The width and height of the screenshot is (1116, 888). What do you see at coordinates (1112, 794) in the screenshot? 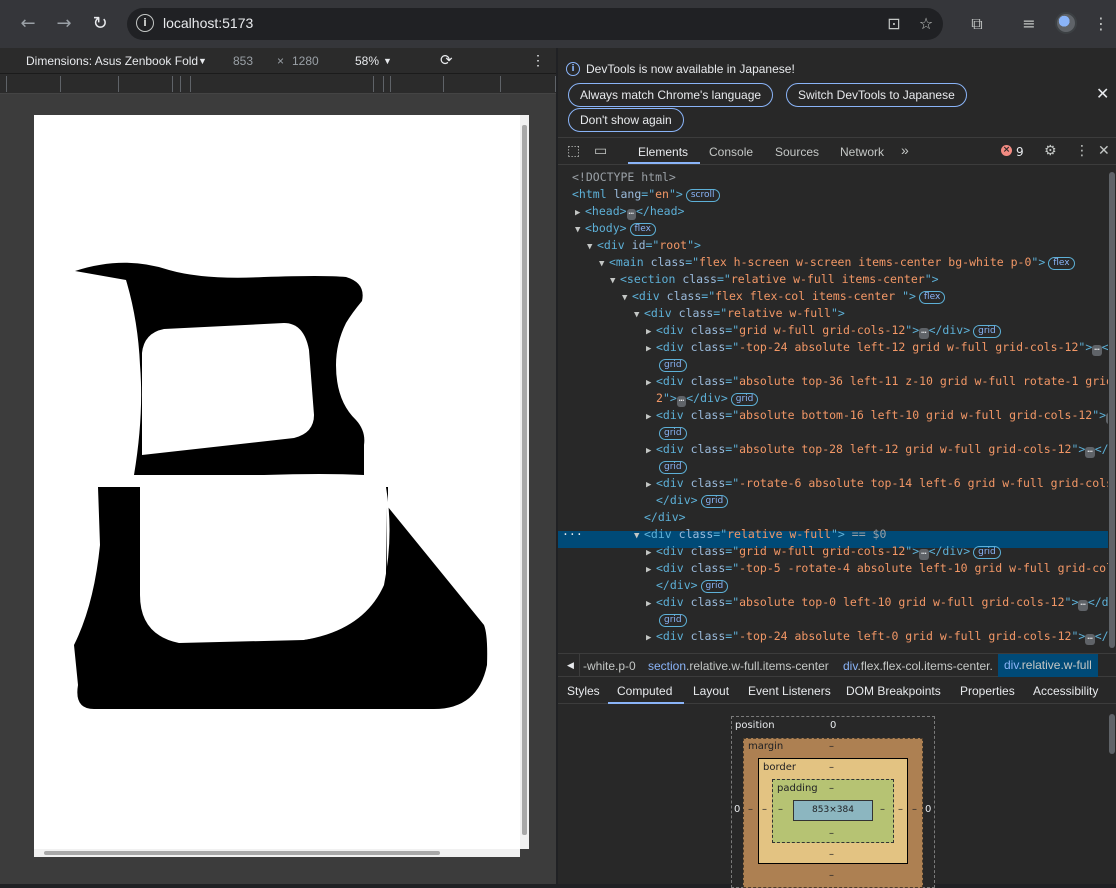
I see `computed-scrollbar` at bounding box center [1112, 794].